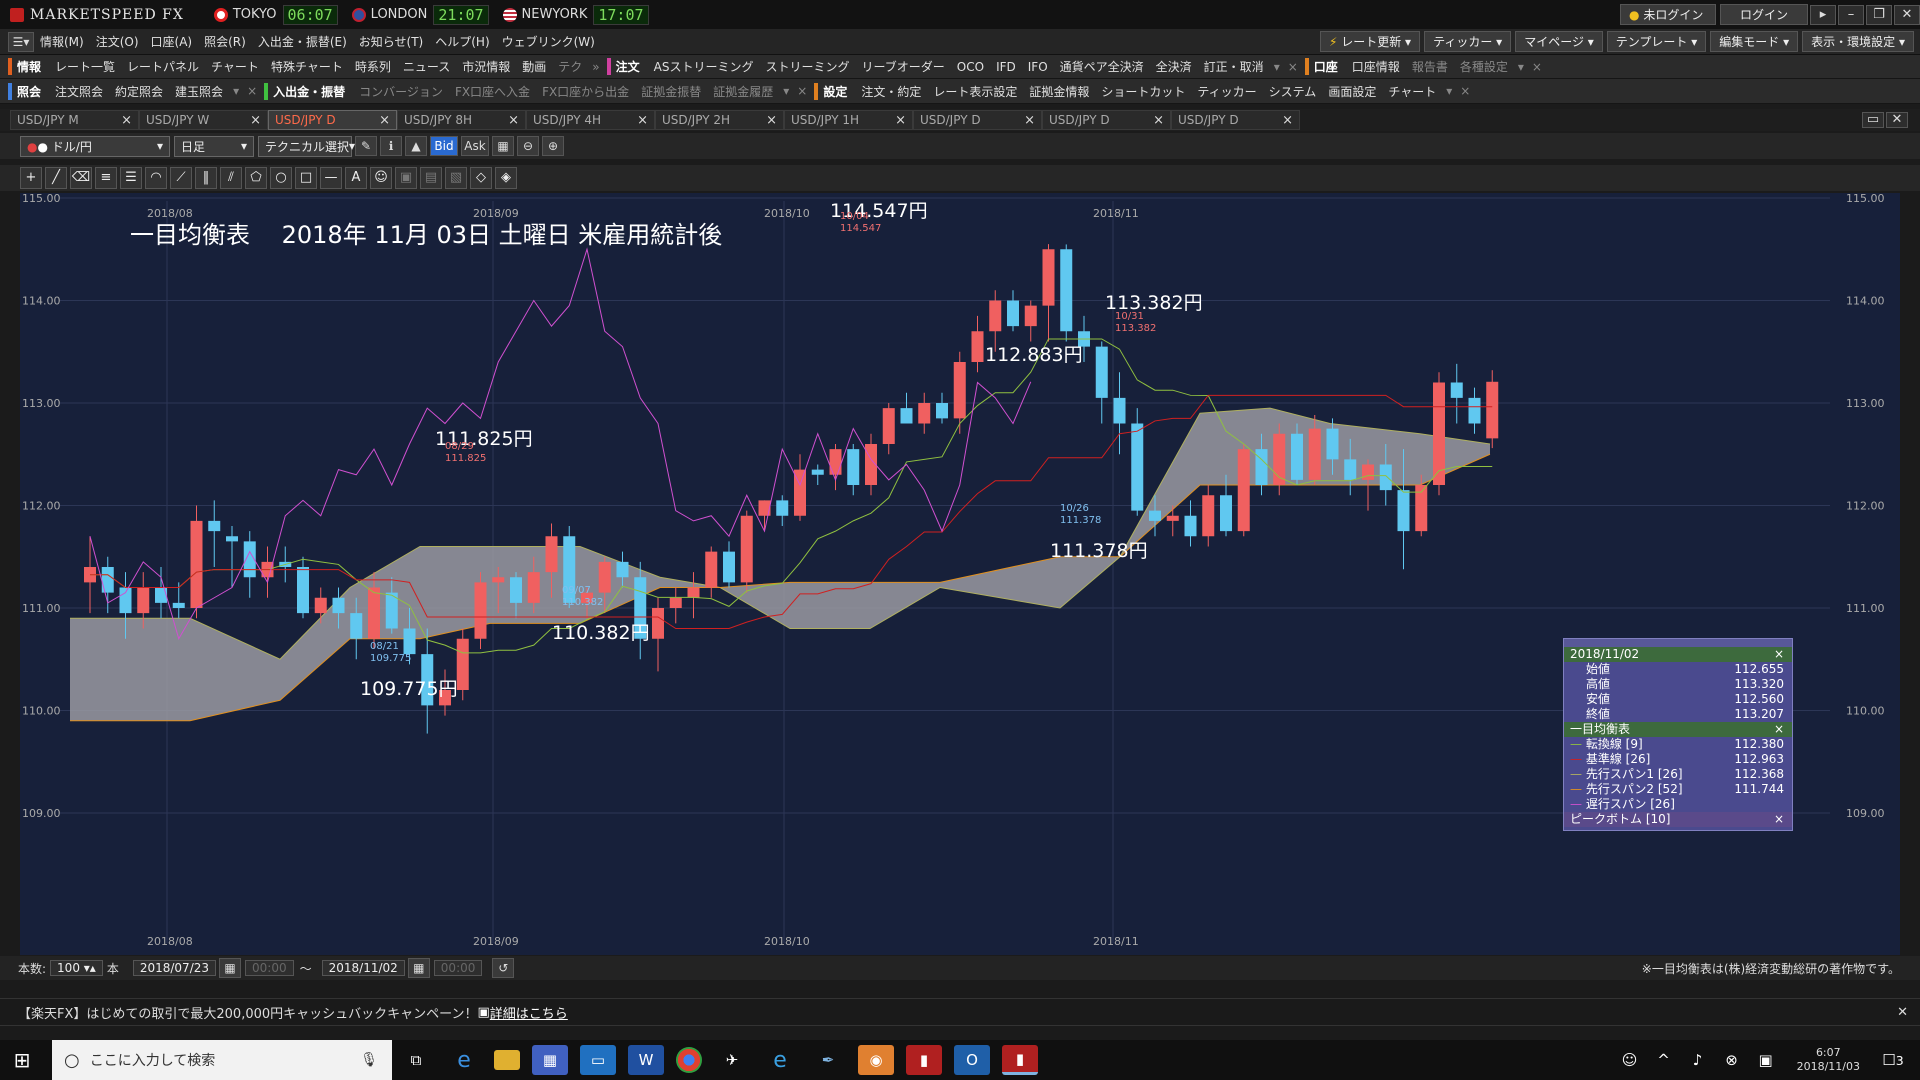 The width and height of the screenshot is (1920, 1080). I want to click on tb-timeseries: 時系列, so click(373, 66).